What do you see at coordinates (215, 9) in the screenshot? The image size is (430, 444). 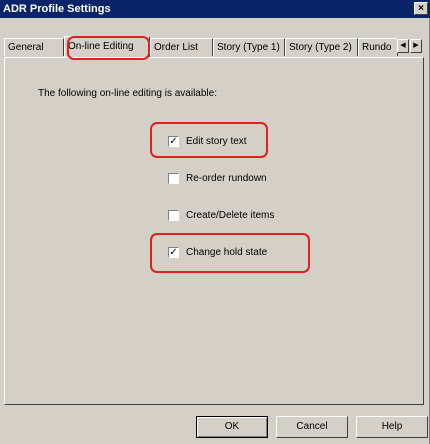 I see `title-bar: ADR Profile Settings ×` at bounding box center [215, 9].